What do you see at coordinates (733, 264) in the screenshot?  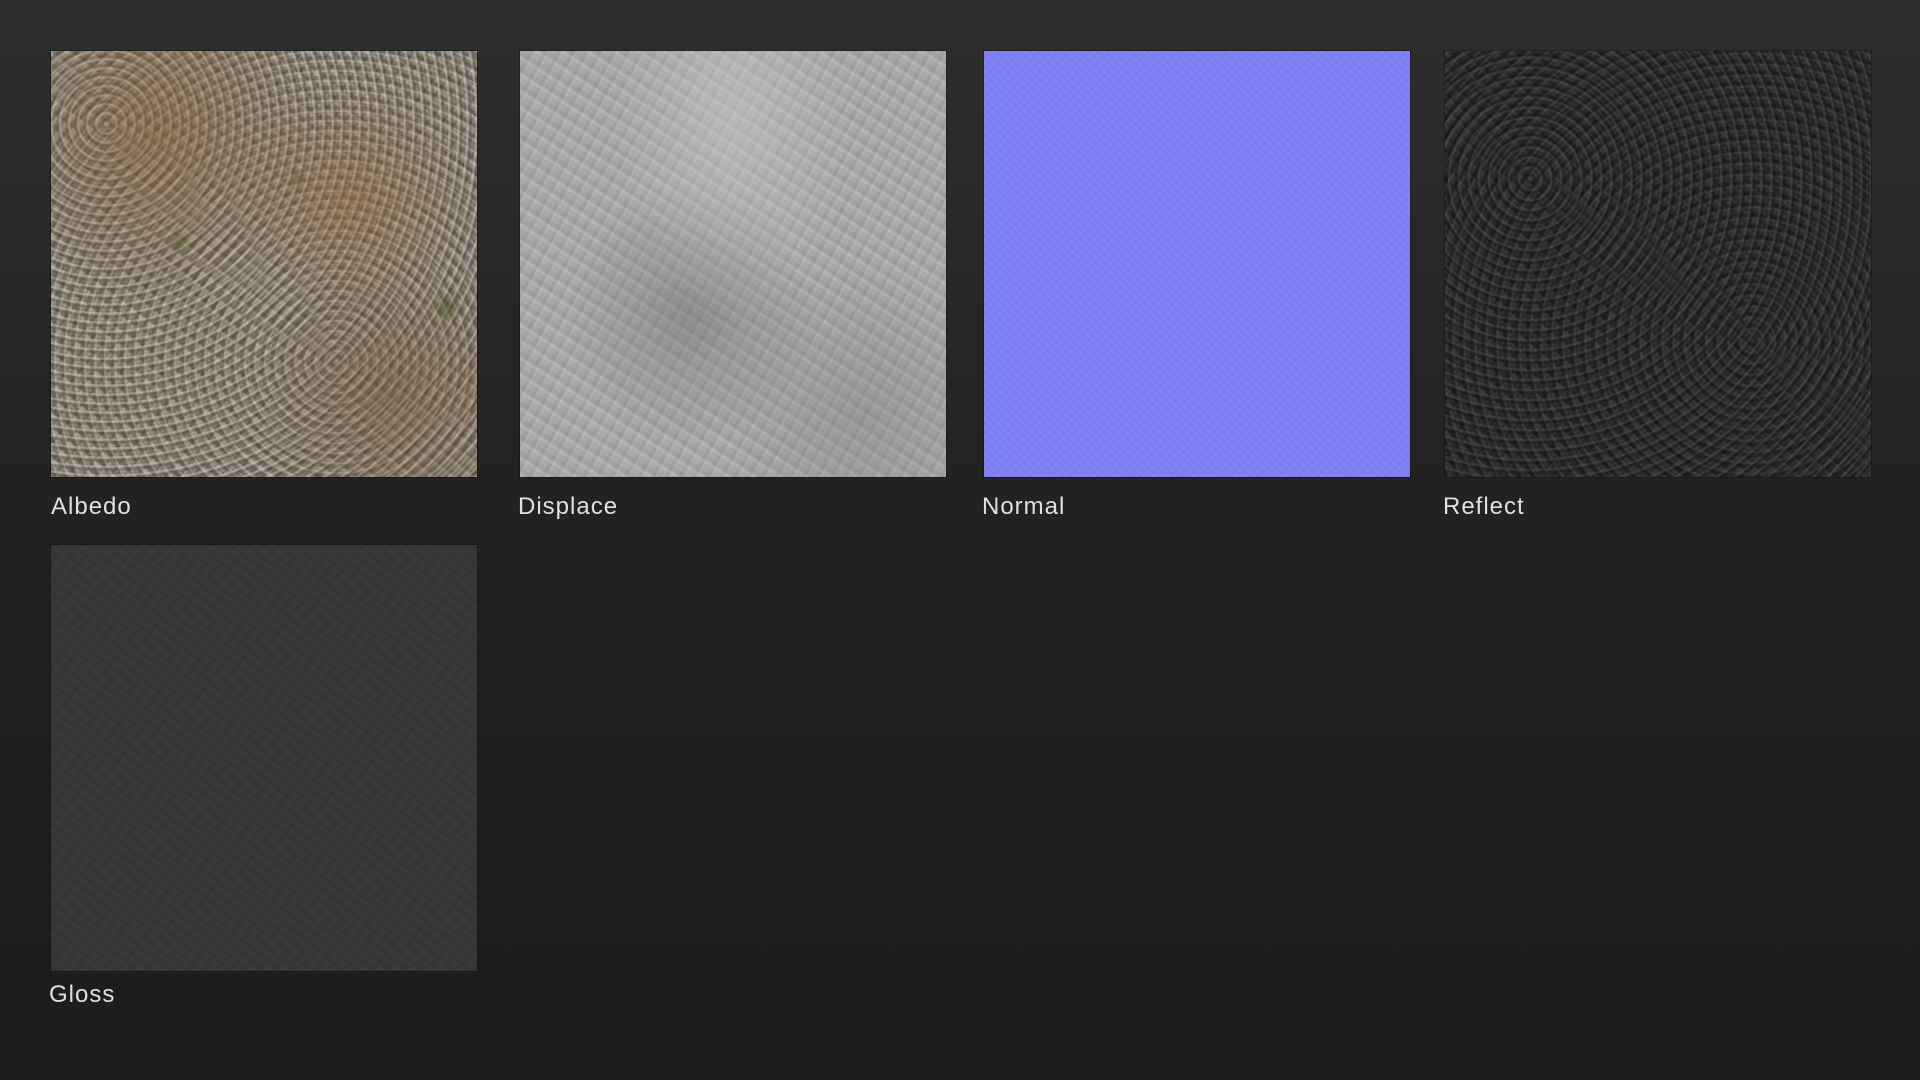 I see `displace-texture-preview` at bounding box center [733, 264].